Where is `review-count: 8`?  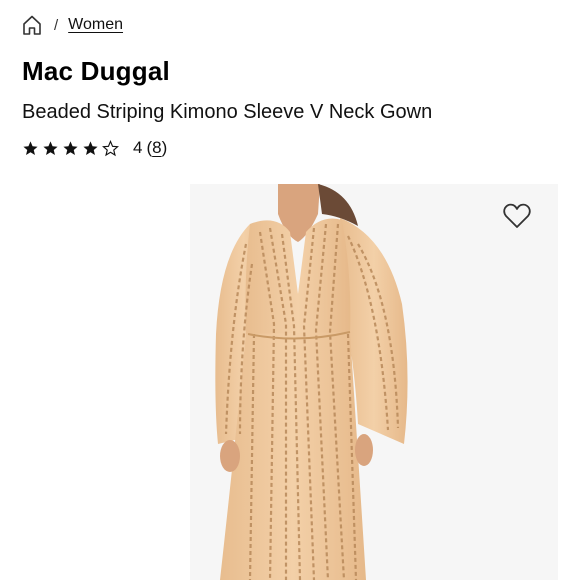
review-count: 8 is located at coordinates (156, 147).